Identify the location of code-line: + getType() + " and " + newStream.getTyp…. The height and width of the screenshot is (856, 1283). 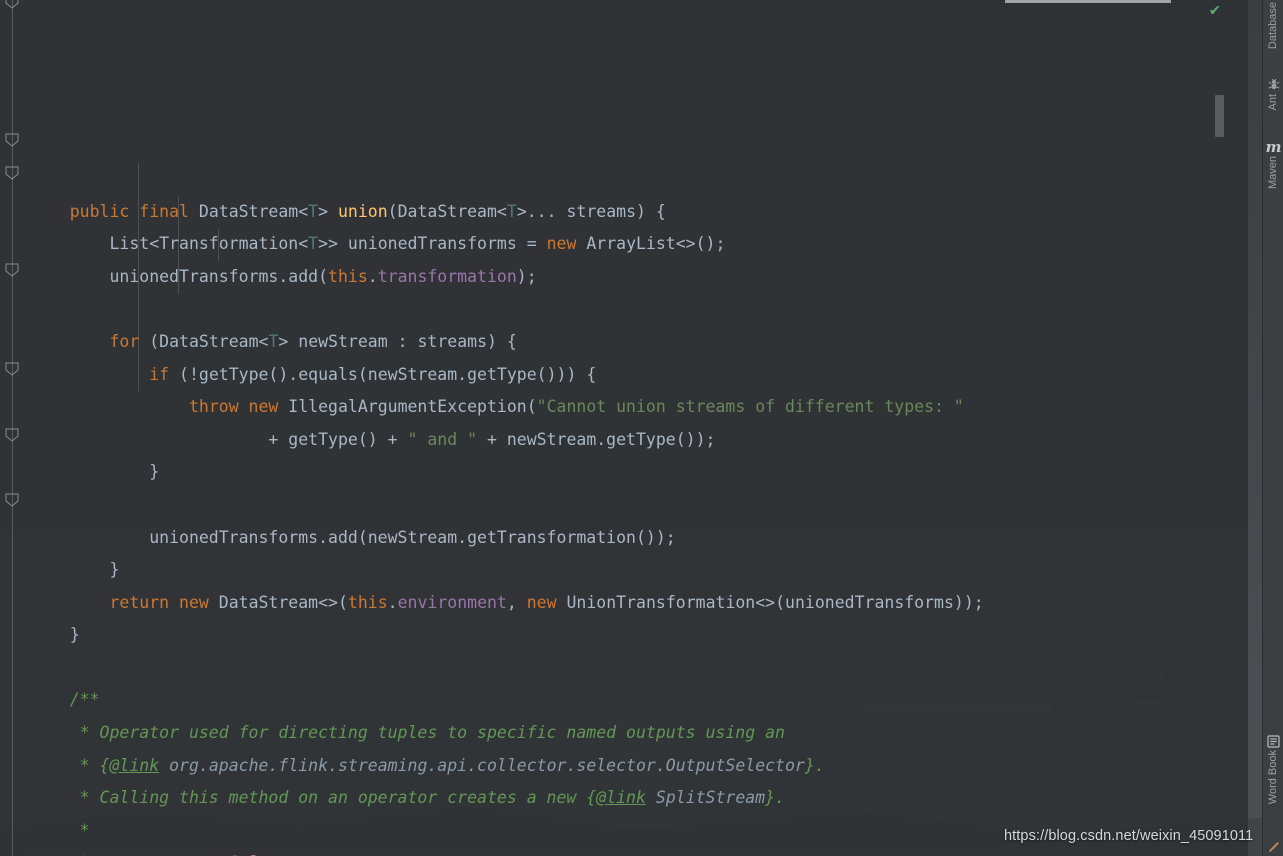
(639, 440).